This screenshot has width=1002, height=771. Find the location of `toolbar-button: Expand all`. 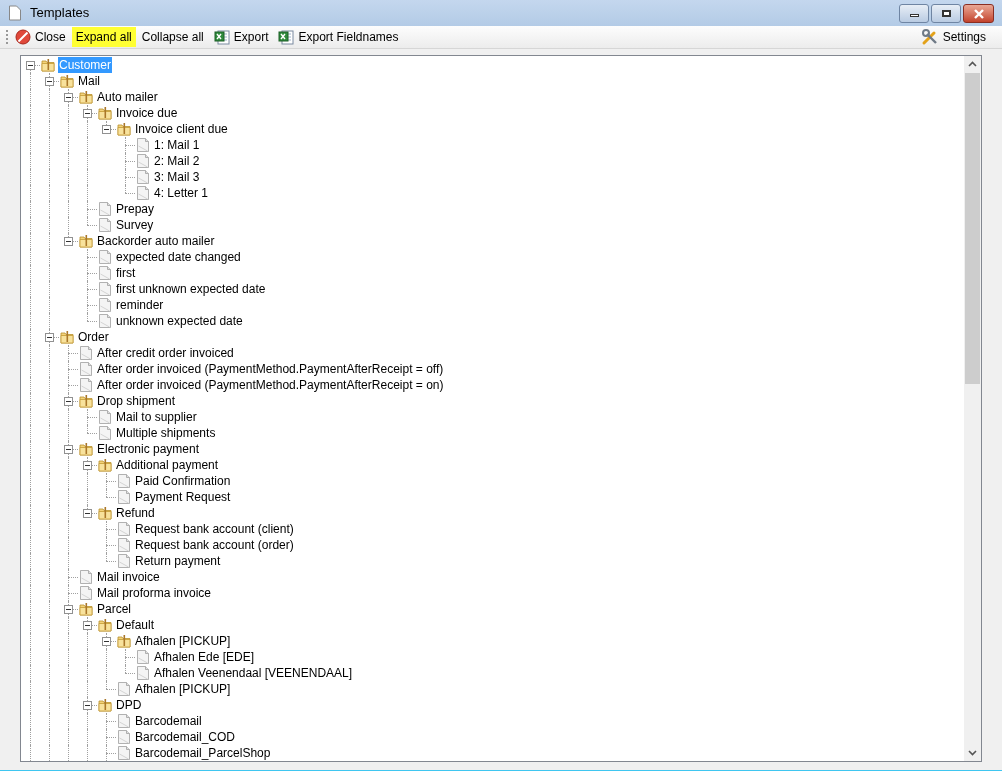

toolbar-button: Expand all is located at coordinates (103, 37).